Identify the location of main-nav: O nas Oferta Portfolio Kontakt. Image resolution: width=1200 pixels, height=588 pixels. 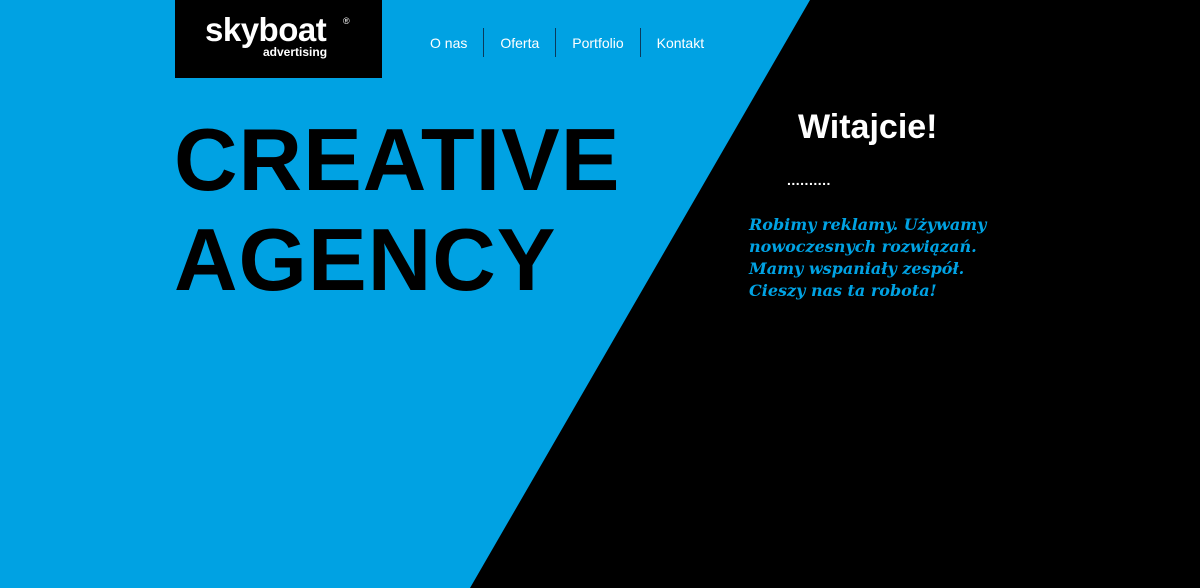
(567, 42).